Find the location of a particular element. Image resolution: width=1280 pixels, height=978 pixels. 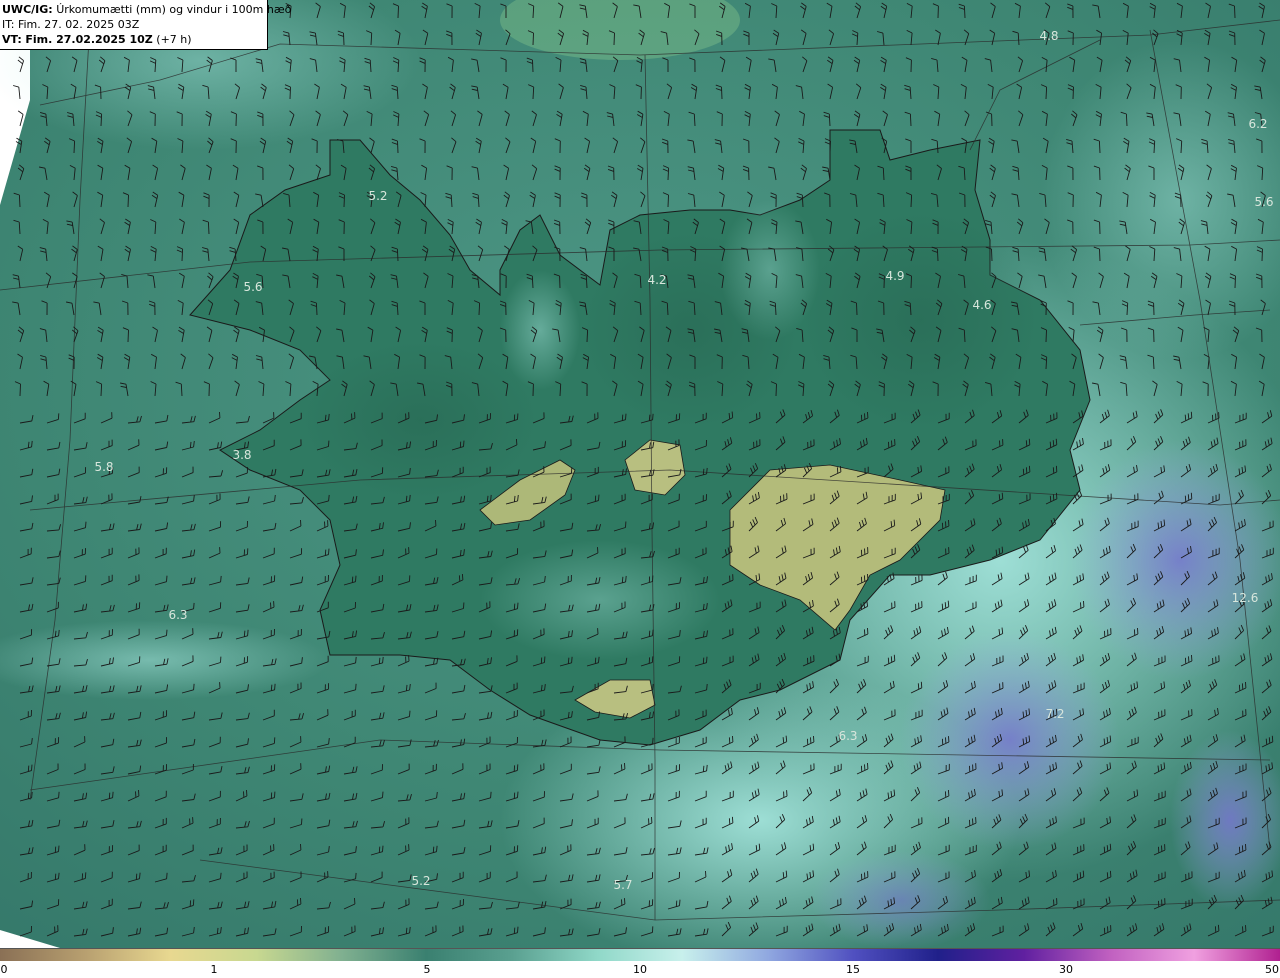

init-prefix: IT: is located at coordinates (8, 24).